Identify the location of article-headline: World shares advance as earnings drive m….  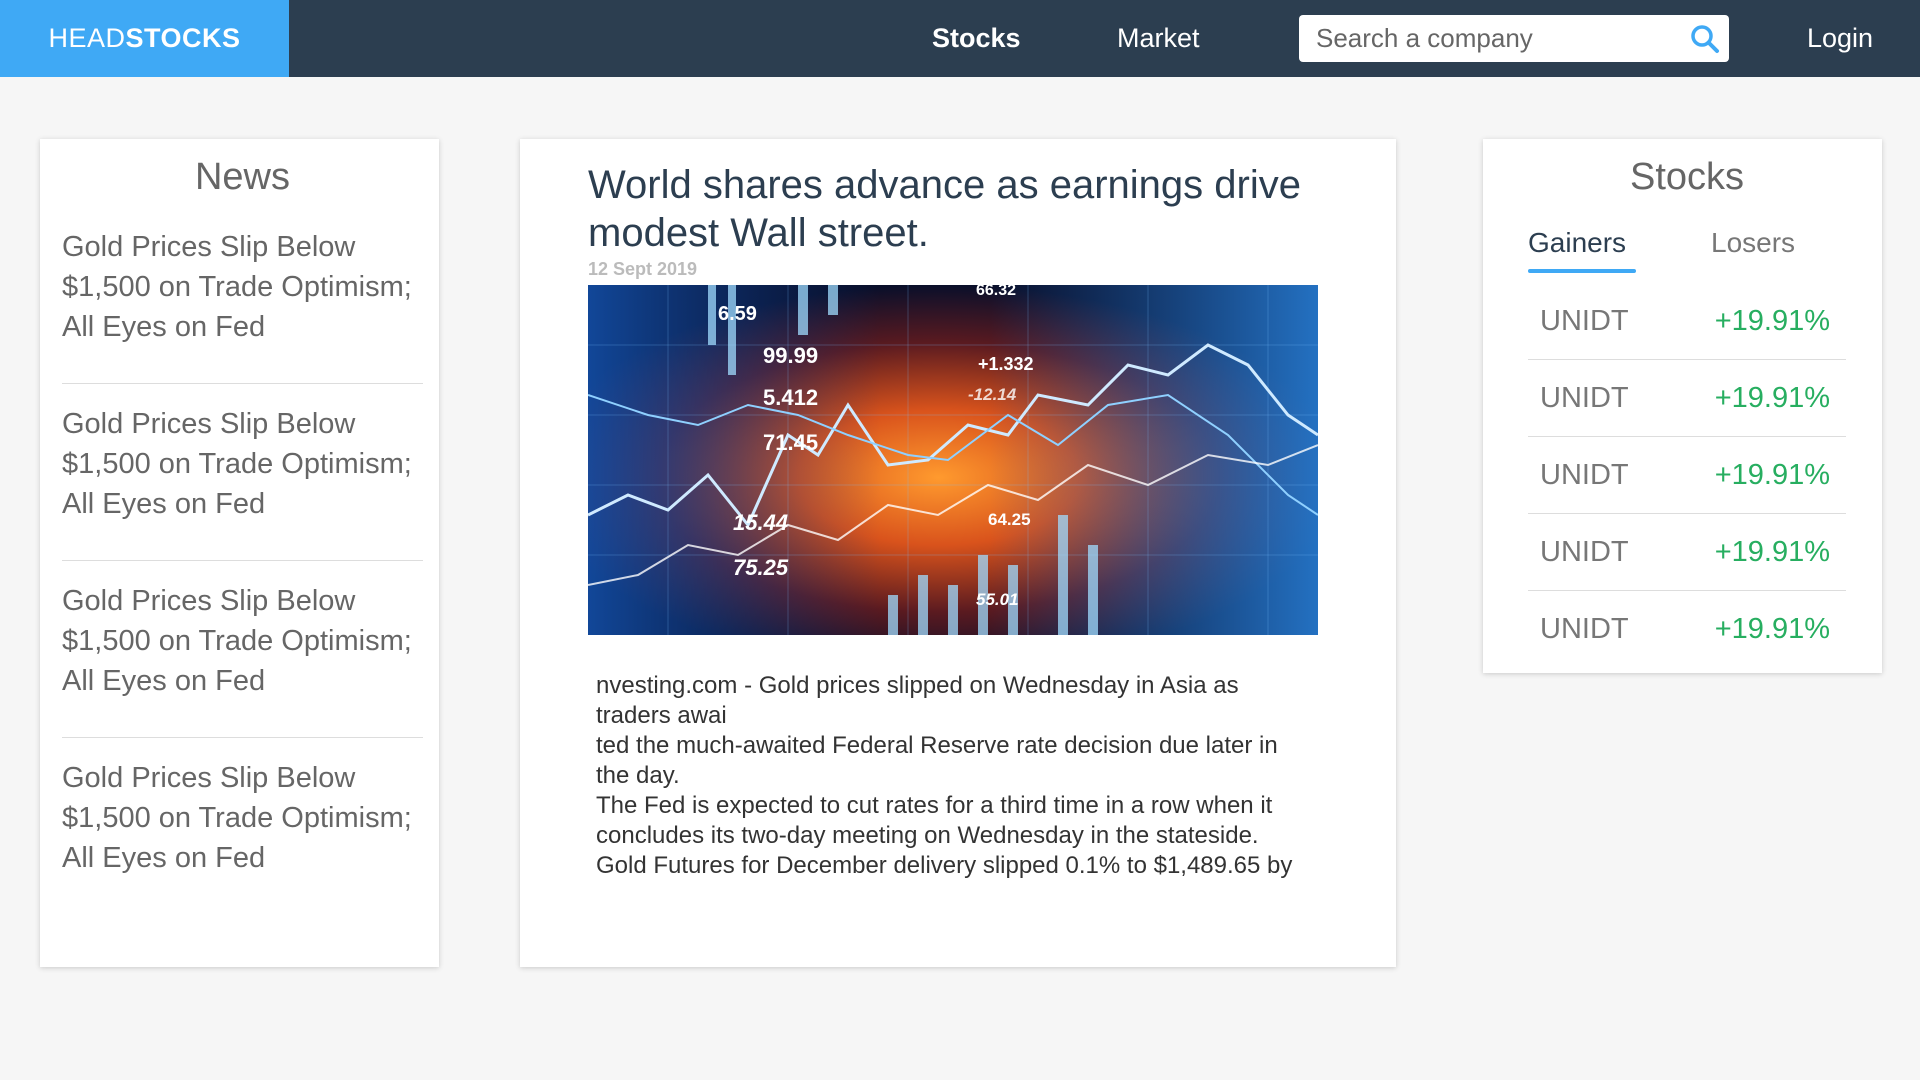
(944, 209).